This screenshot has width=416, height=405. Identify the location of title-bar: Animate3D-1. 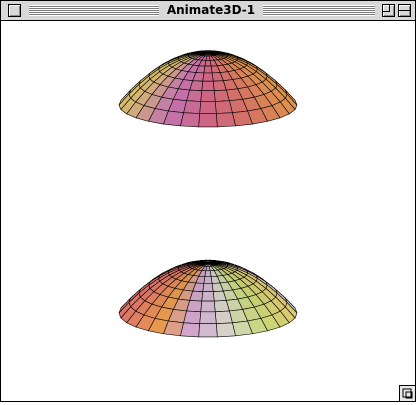
(208, 11).